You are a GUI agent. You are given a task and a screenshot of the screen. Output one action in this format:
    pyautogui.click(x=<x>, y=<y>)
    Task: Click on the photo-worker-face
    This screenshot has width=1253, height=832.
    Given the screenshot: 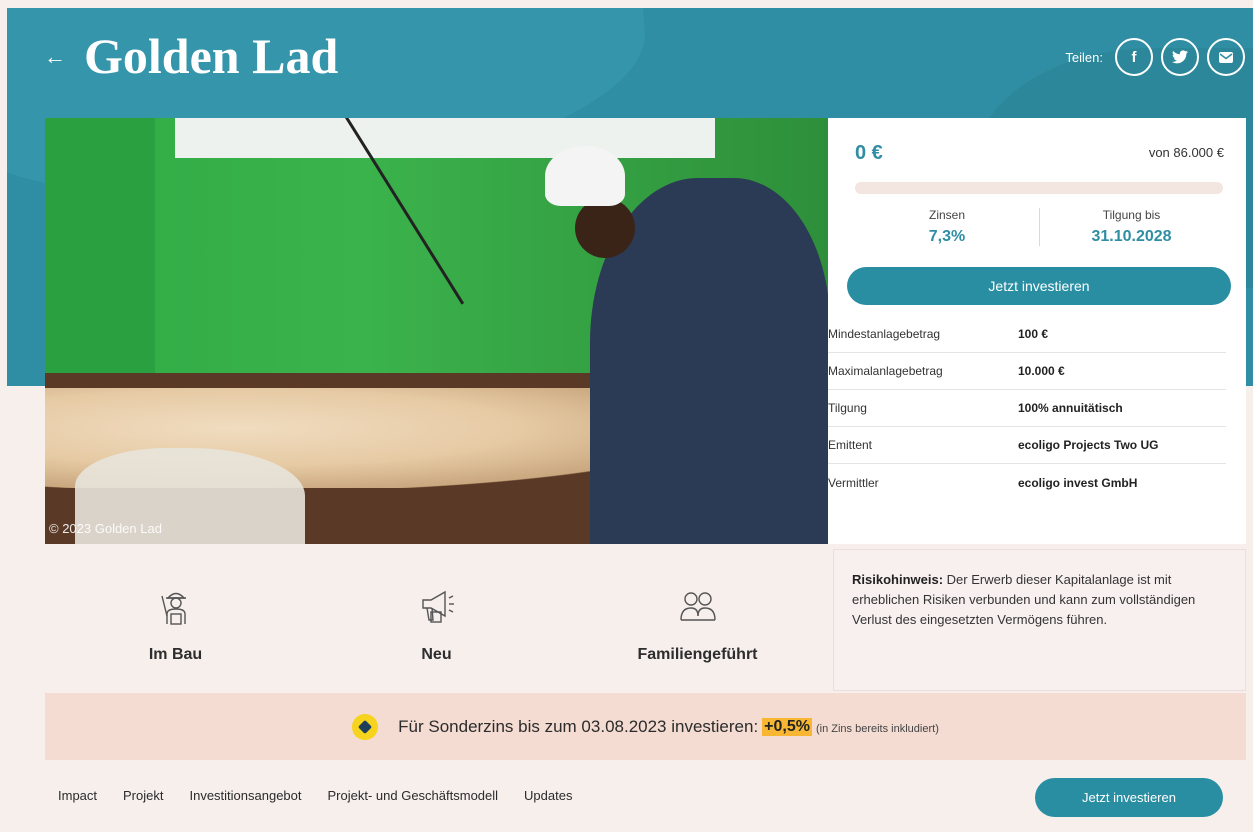 What is the action you would take?
    pyautogui.click(x=605, y=228)
    